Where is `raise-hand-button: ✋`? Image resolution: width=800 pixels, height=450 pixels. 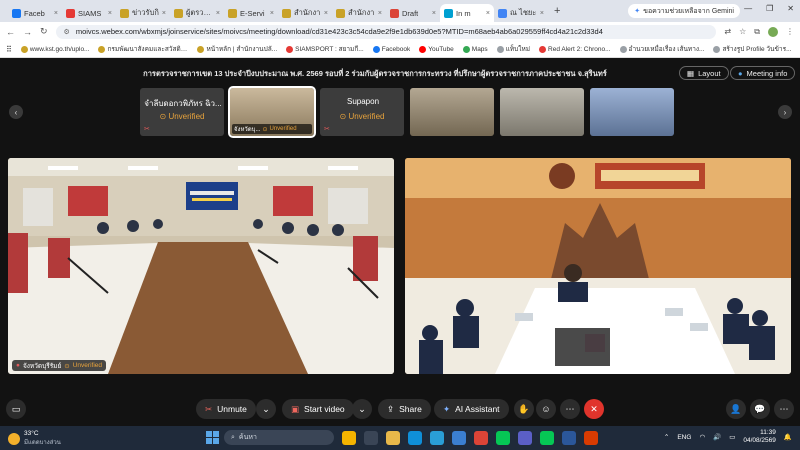
raise-hand-button: ✋ is located at coordinates (524, 409).